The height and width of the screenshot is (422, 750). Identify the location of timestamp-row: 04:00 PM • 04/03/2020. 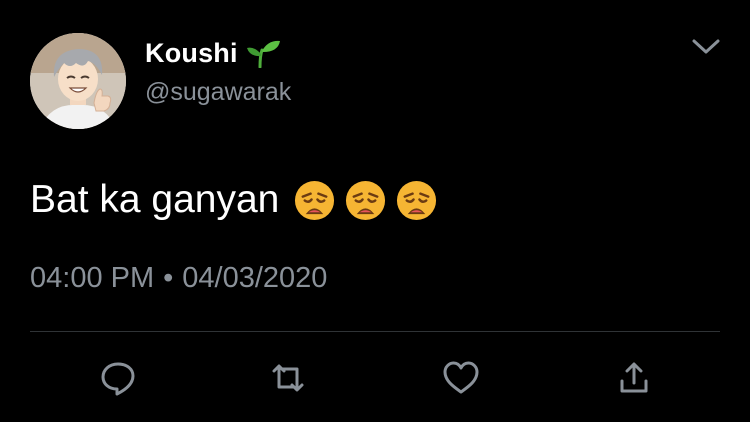
(178, 278).